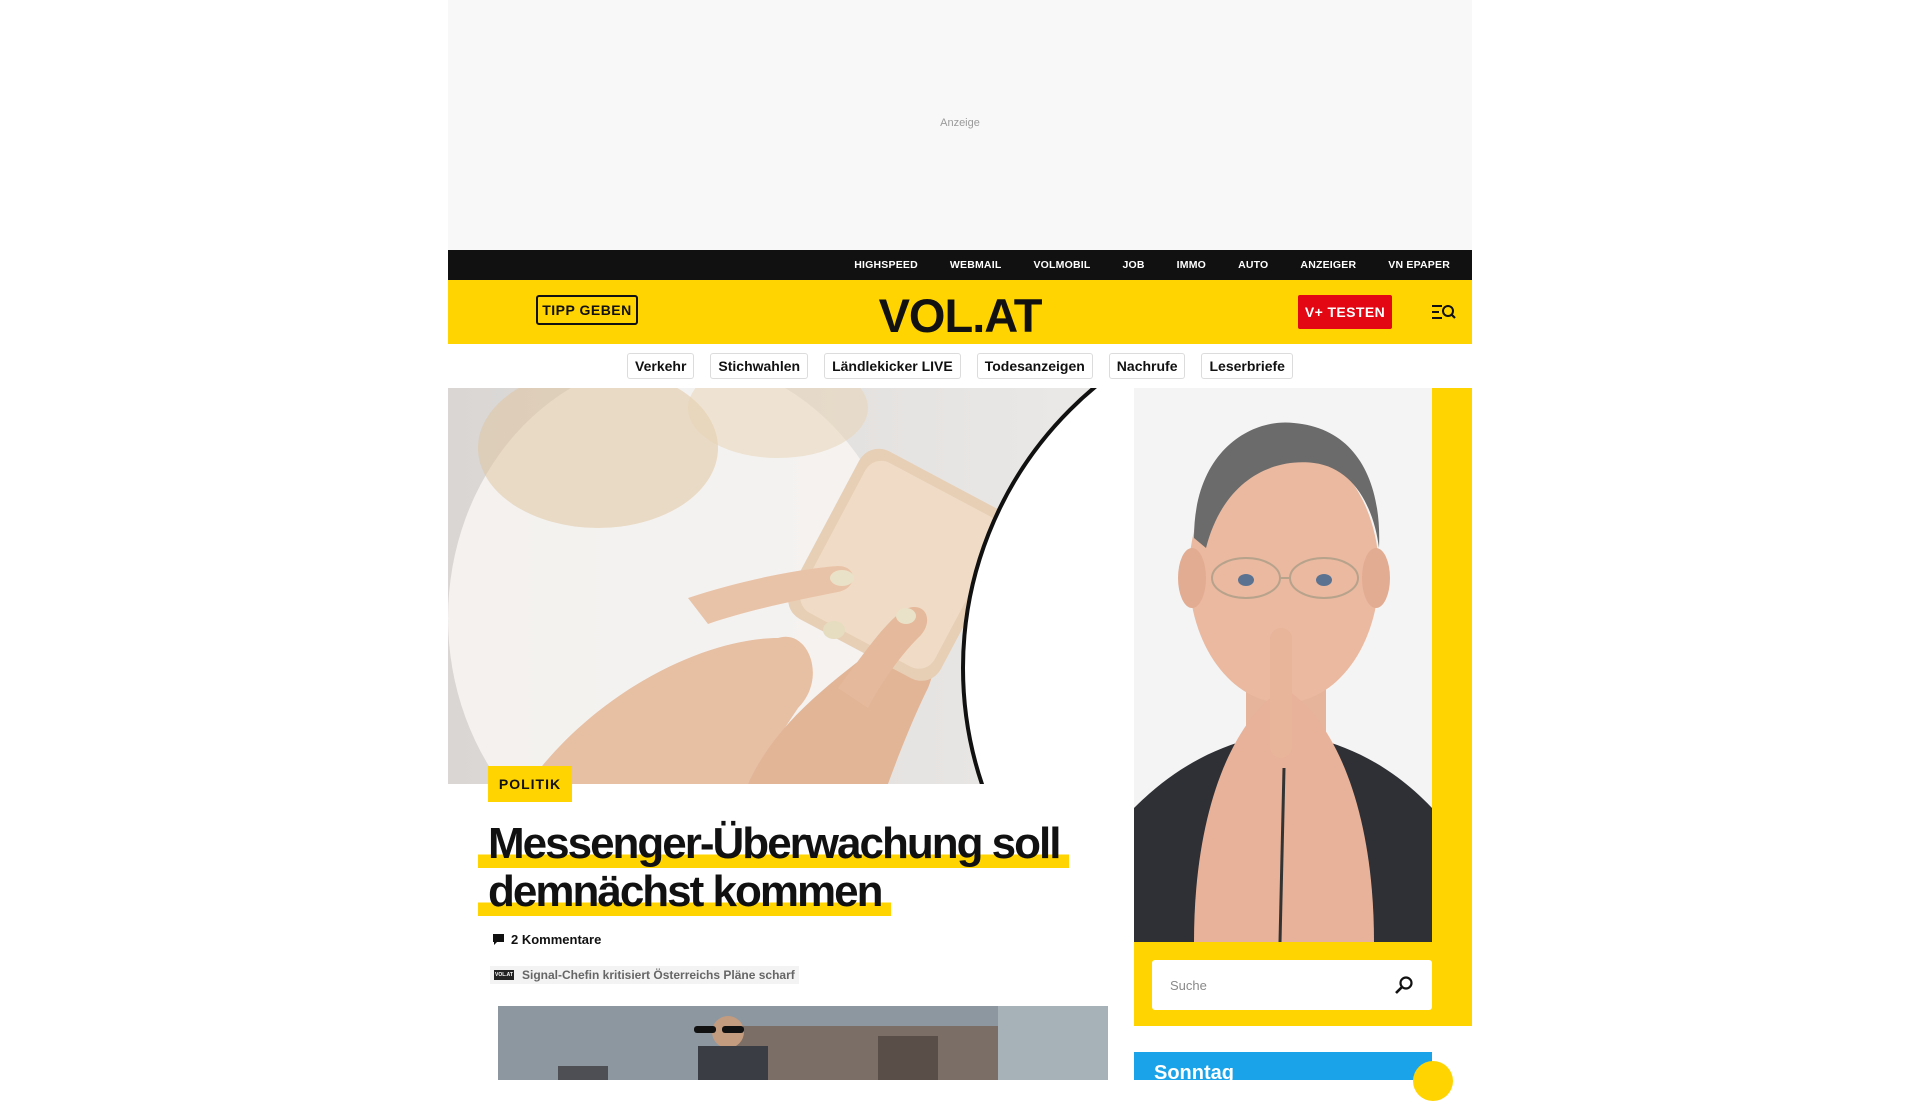 This screenshot has width=1920, height=1104. Describe the element at coordinates (1034, 366) in the screenshot. I see `tag-todesanzeigen: Todesanzeigen` at that location.